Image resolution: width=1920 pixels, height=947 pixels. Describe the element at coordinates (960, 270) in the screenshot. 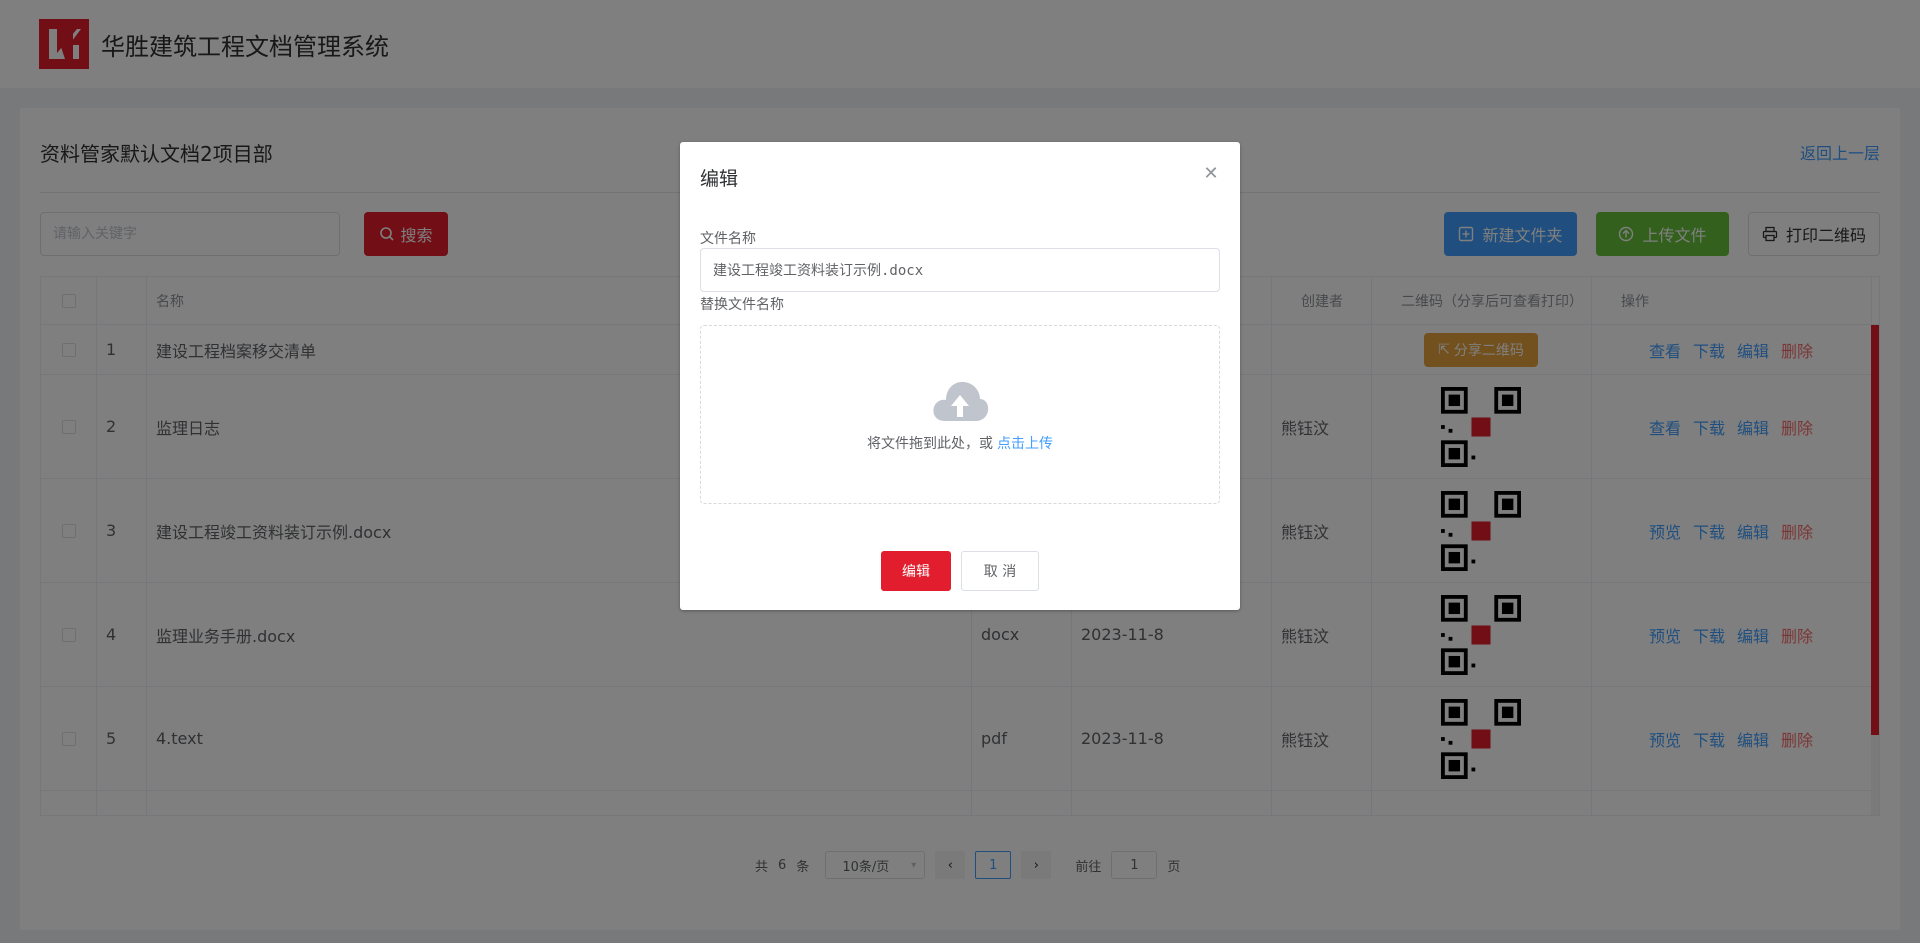

I see `file-name-input` at that location.